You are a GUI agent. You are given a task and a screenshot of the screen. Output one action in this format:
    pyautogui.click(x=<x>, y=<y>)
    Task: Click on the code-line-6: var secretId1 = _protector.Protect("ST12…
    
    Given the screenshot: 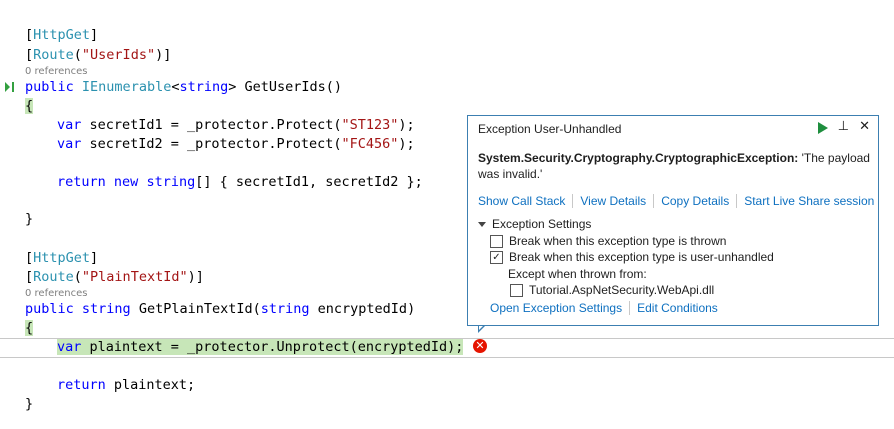 What is the action you would take?
    pyautogui.click(x=236, y=125)
    